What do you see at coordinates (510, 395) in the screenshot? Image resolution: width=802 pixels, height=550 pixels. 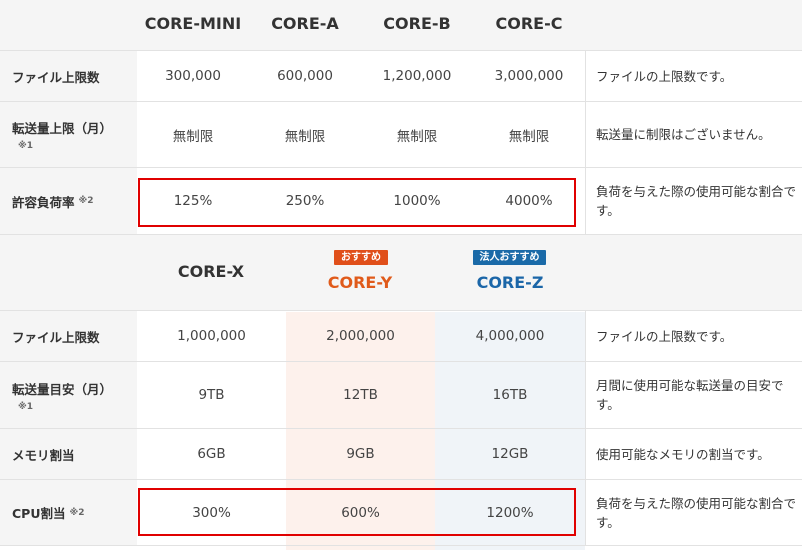 I see `value-cell: 16TB` at bounding box center [510, 395].